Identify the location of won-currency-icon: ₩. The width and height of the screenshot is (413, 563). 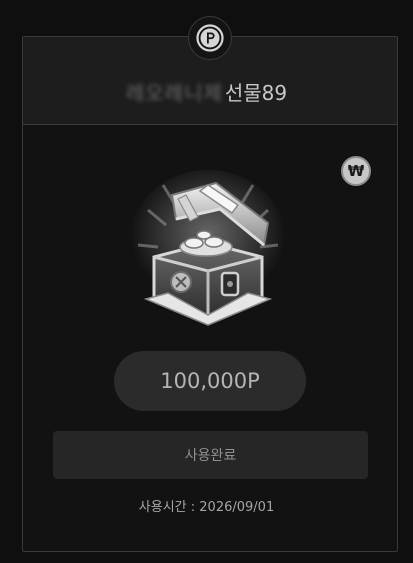
(356, 171).